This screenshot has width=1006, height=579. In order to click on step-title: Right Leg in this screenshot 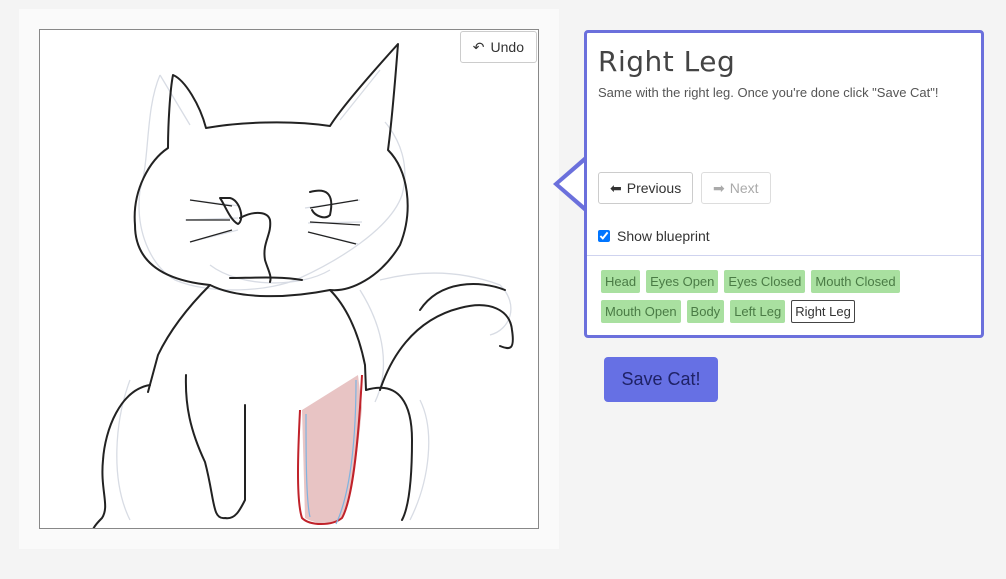, I will do `click(667, 61)`.